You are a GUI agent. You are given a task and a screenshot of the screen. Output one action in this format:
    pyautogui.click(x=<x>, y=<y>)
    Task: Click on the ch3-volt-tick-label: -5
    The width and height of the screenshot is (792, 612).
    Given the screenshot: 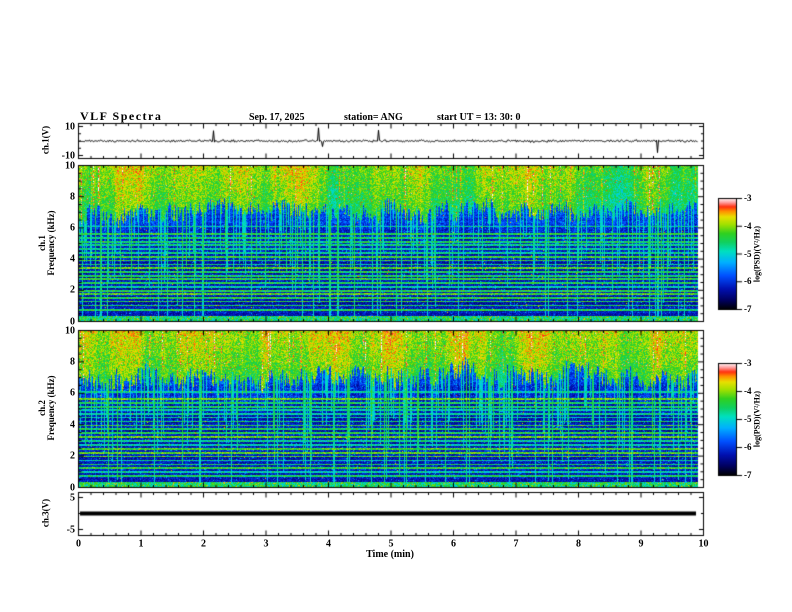 What is the action you would take?
    pyautogui.click(x=70, y=529)
    